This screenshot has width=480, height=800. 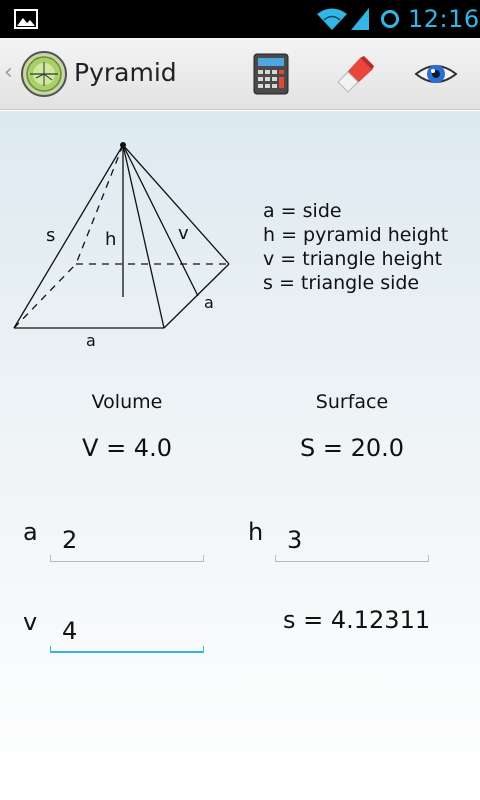 What do you see at coordinates (183, 233) in the screenshot?
I see `diagram-label-v: v` at bounding box center [183, 233].